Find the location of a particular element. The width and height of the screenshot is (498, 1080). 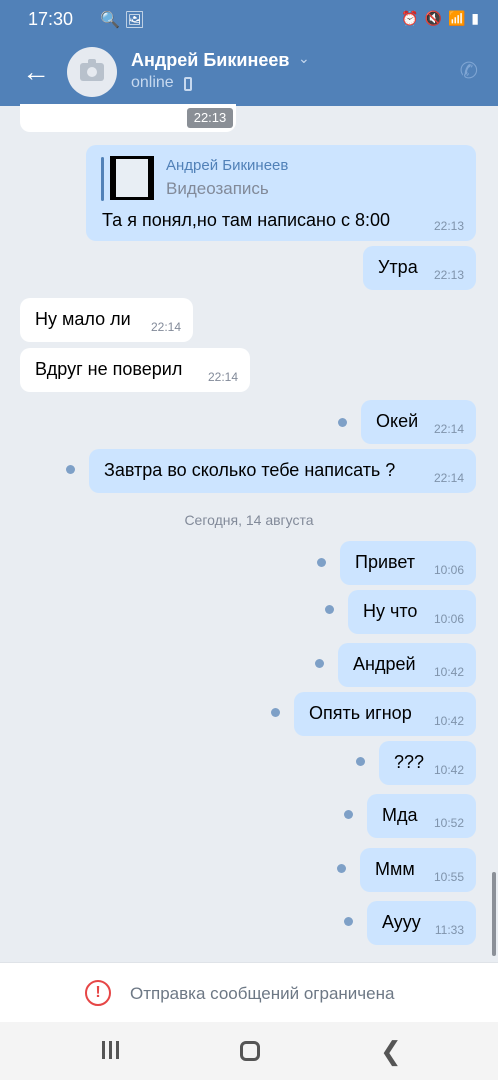

system-status-icons: ⏰ 🔇 📶 ▮ is located at coordinates (440, 18).